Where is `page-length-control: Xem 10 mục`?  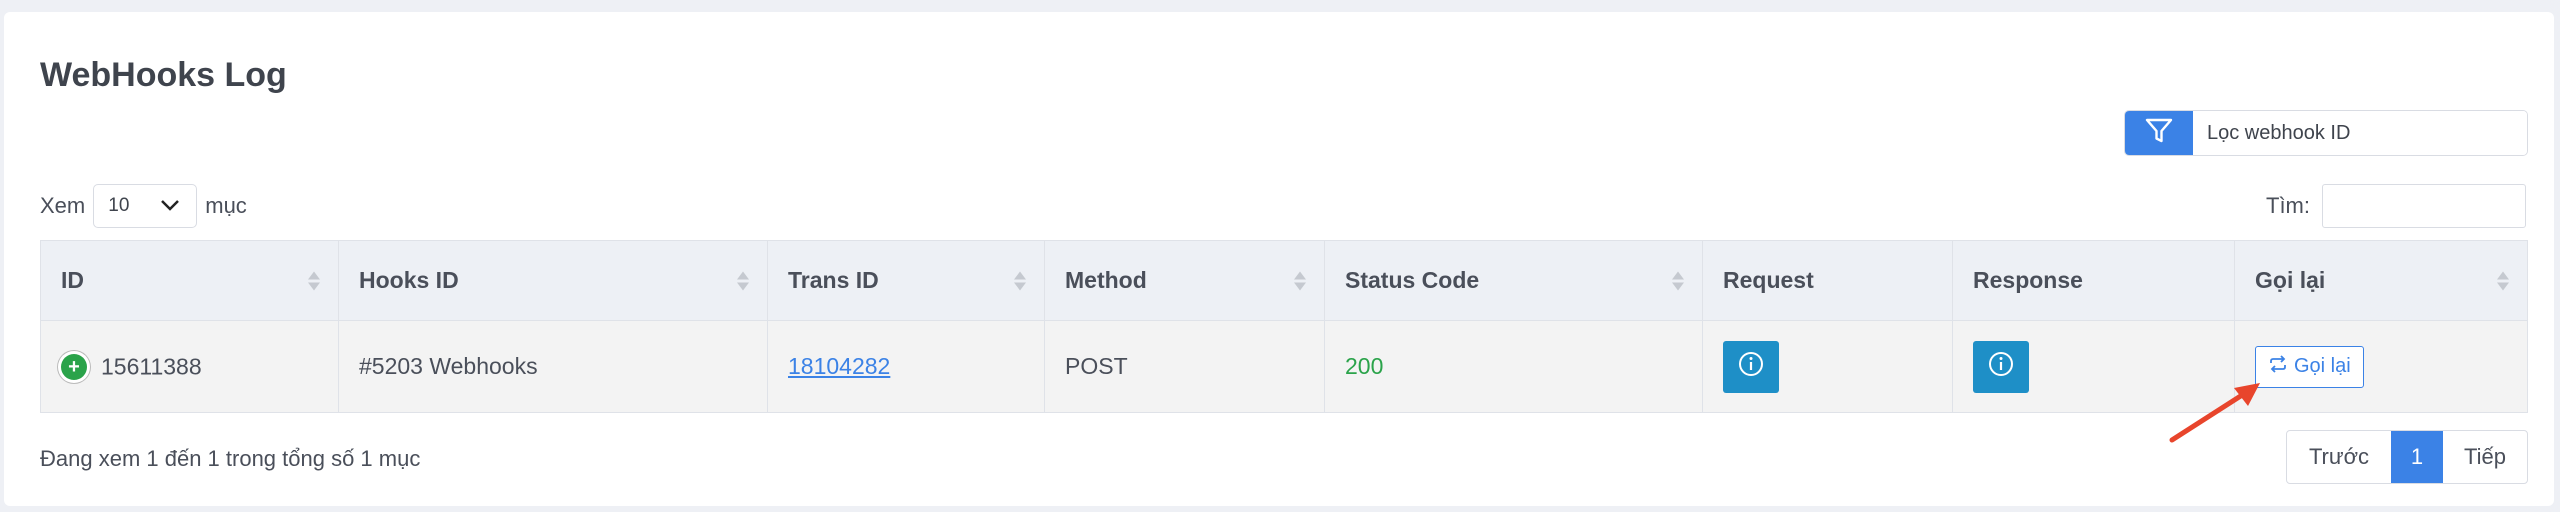
page-length-control: Xem 10 mục is located at coordinates (143, 206).